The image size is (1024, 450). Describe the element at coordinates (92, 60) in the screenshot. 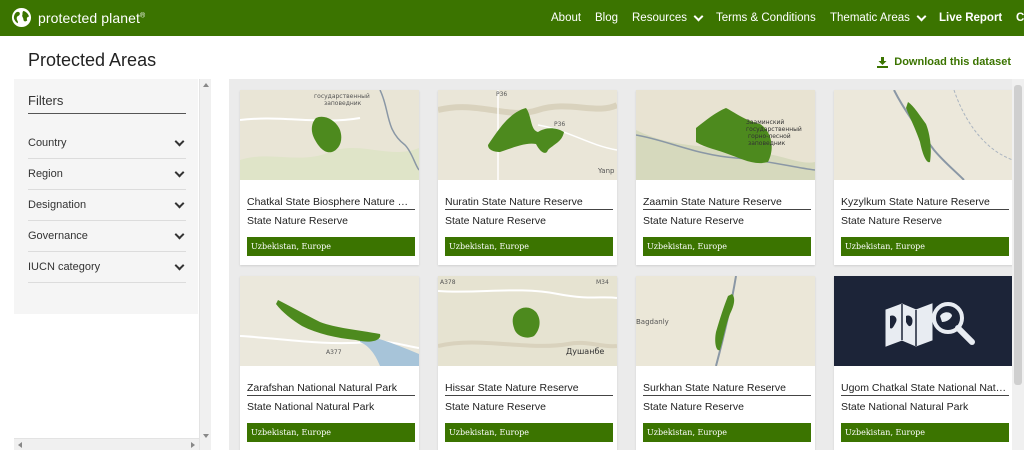

I see `page-title: Protected Areas` at that location.